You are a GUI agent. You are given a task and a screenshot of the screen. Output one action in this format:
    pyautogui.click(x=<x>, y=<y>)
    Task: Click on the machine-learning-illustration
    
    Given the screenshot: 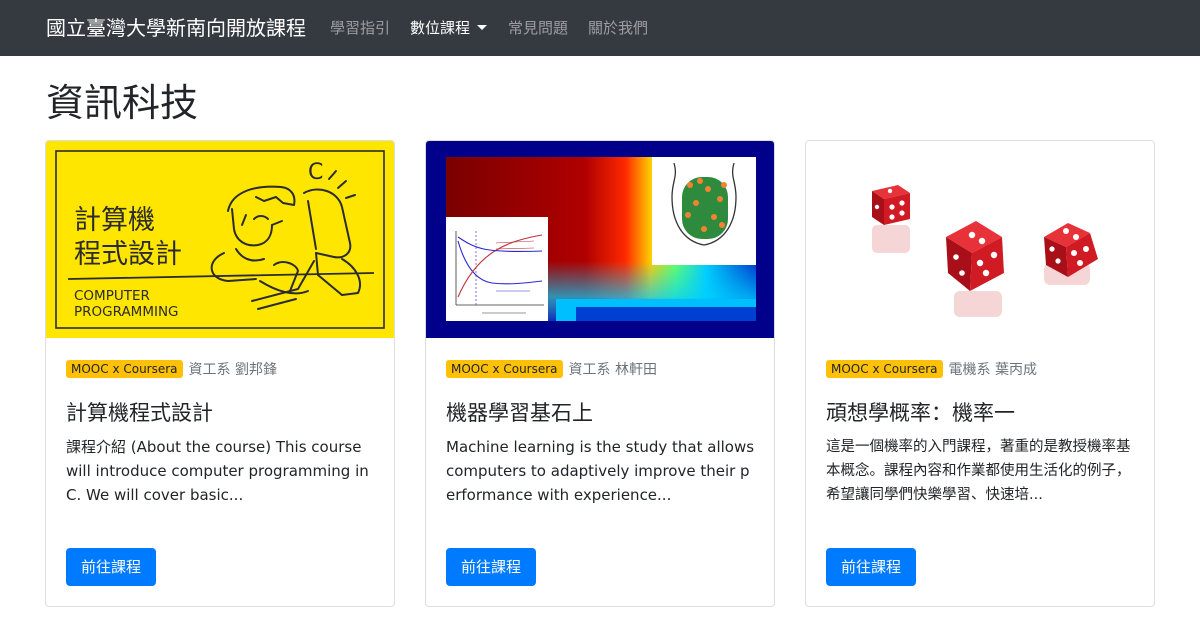 What is the action you would take?
    pyautogui.click(x=600, y=239)
    